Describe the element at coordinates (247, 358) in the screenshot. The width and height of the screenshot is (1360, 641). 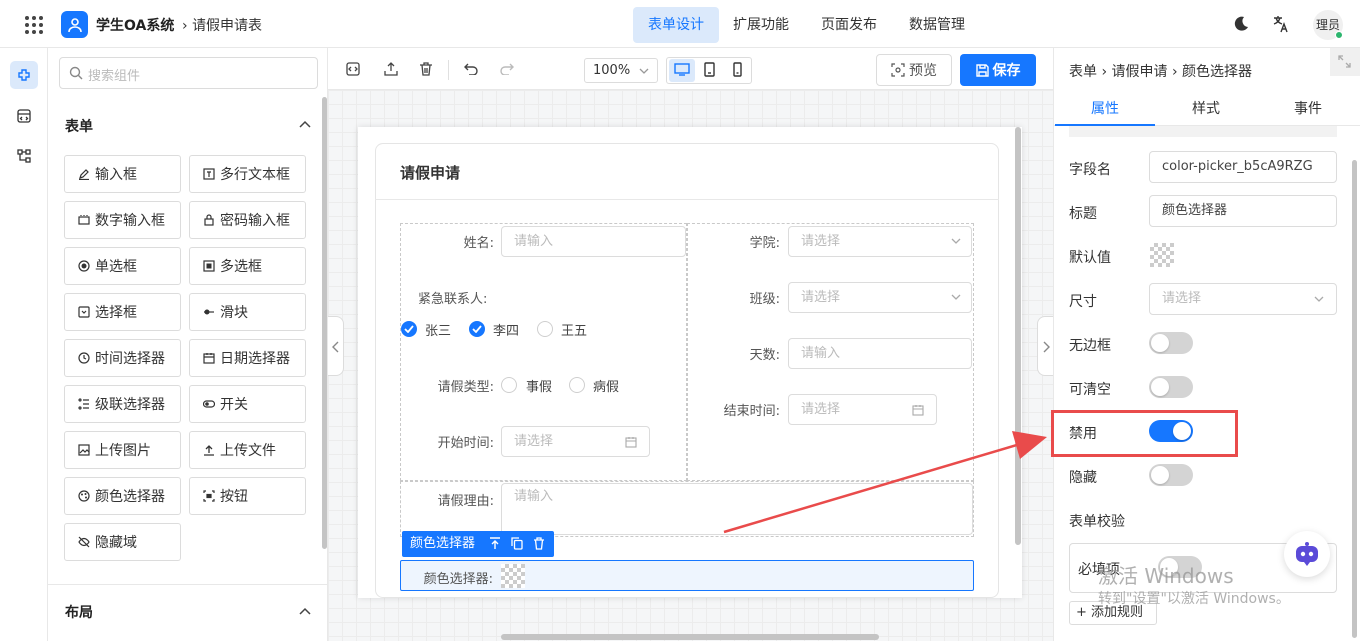
I see `comp-date-picker: 日期选择器` at that location.